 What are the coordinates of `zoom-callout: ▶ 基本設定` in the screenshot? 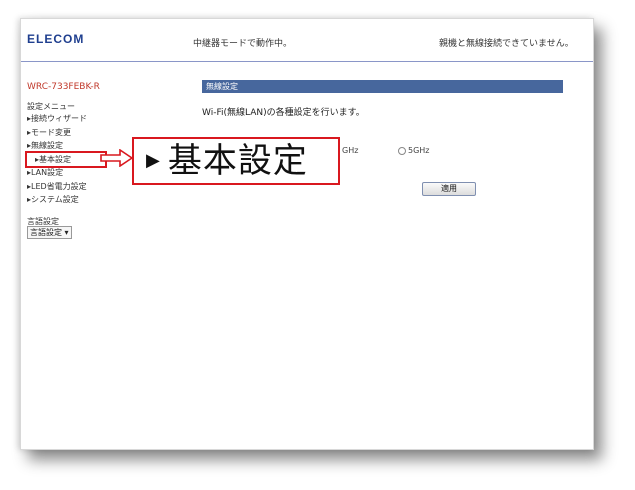 It's located at (236, 161).